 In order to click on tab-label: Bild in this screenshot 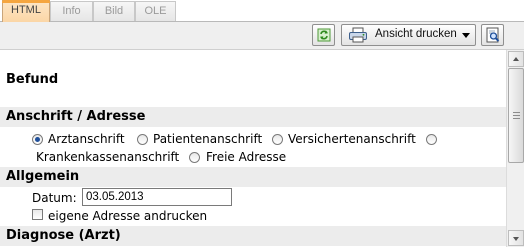, I will do `click(114, 11)`.